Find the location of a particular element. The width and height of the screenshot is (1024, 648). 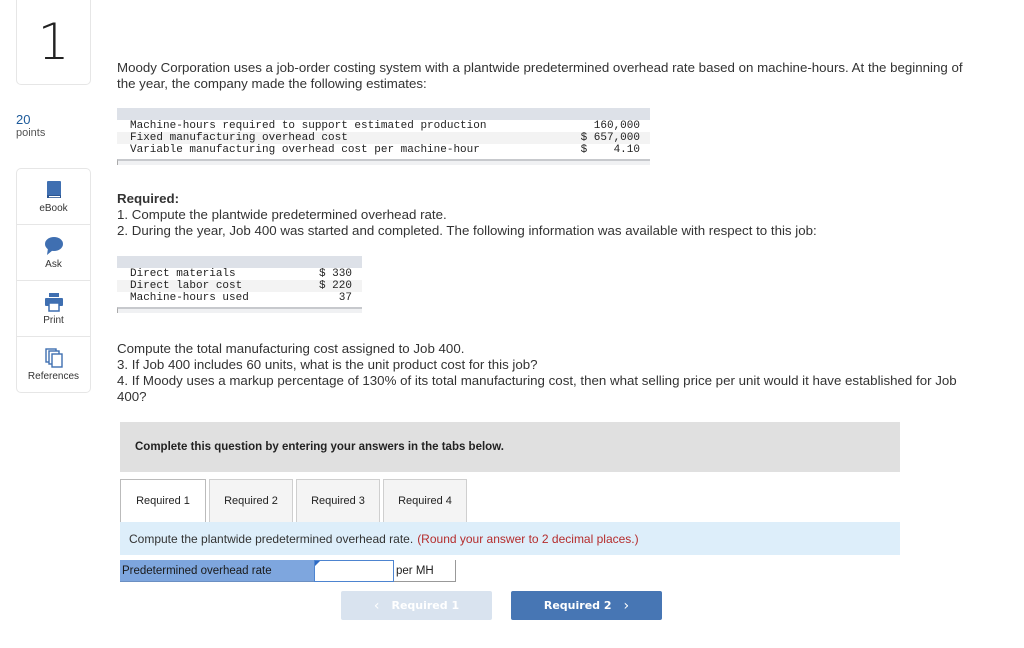

next-label: Required 2 is located at coordinates (577, 605).